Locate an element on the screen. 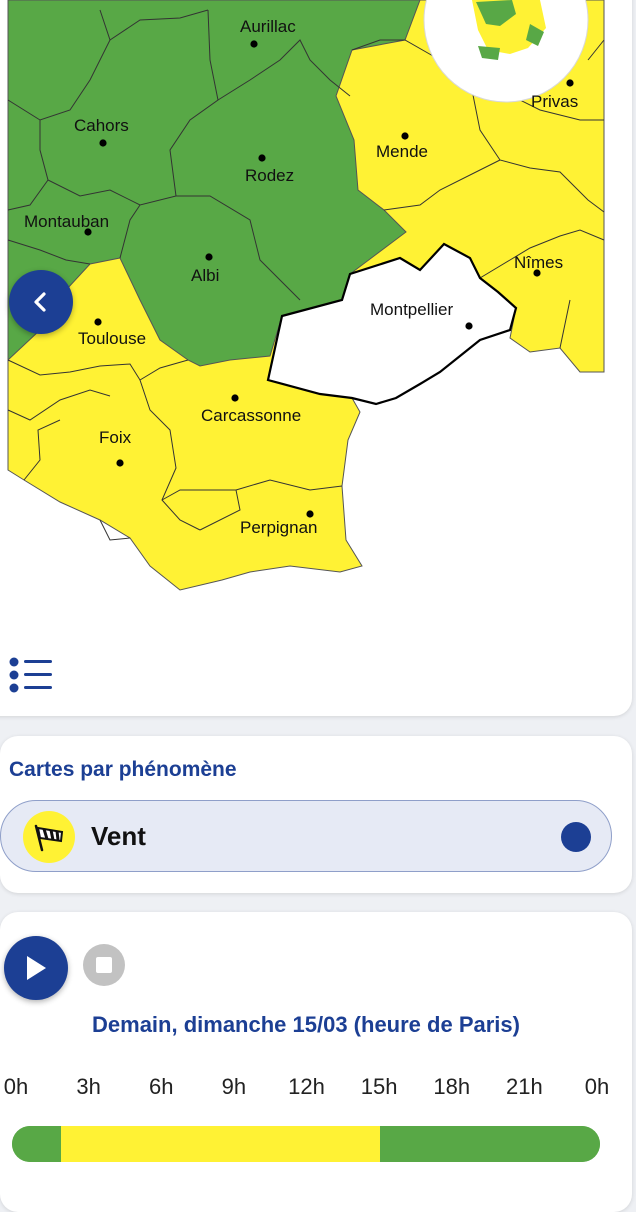  city-label-toulouse: Toulouse is located at coordinates (112, 338).